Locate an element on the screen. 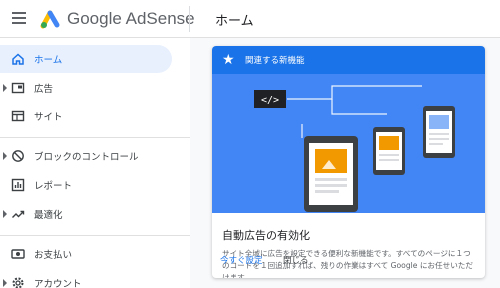 This screenshot has width=500, height=288. page-title: ホーム is located at coordinates (234, 21).